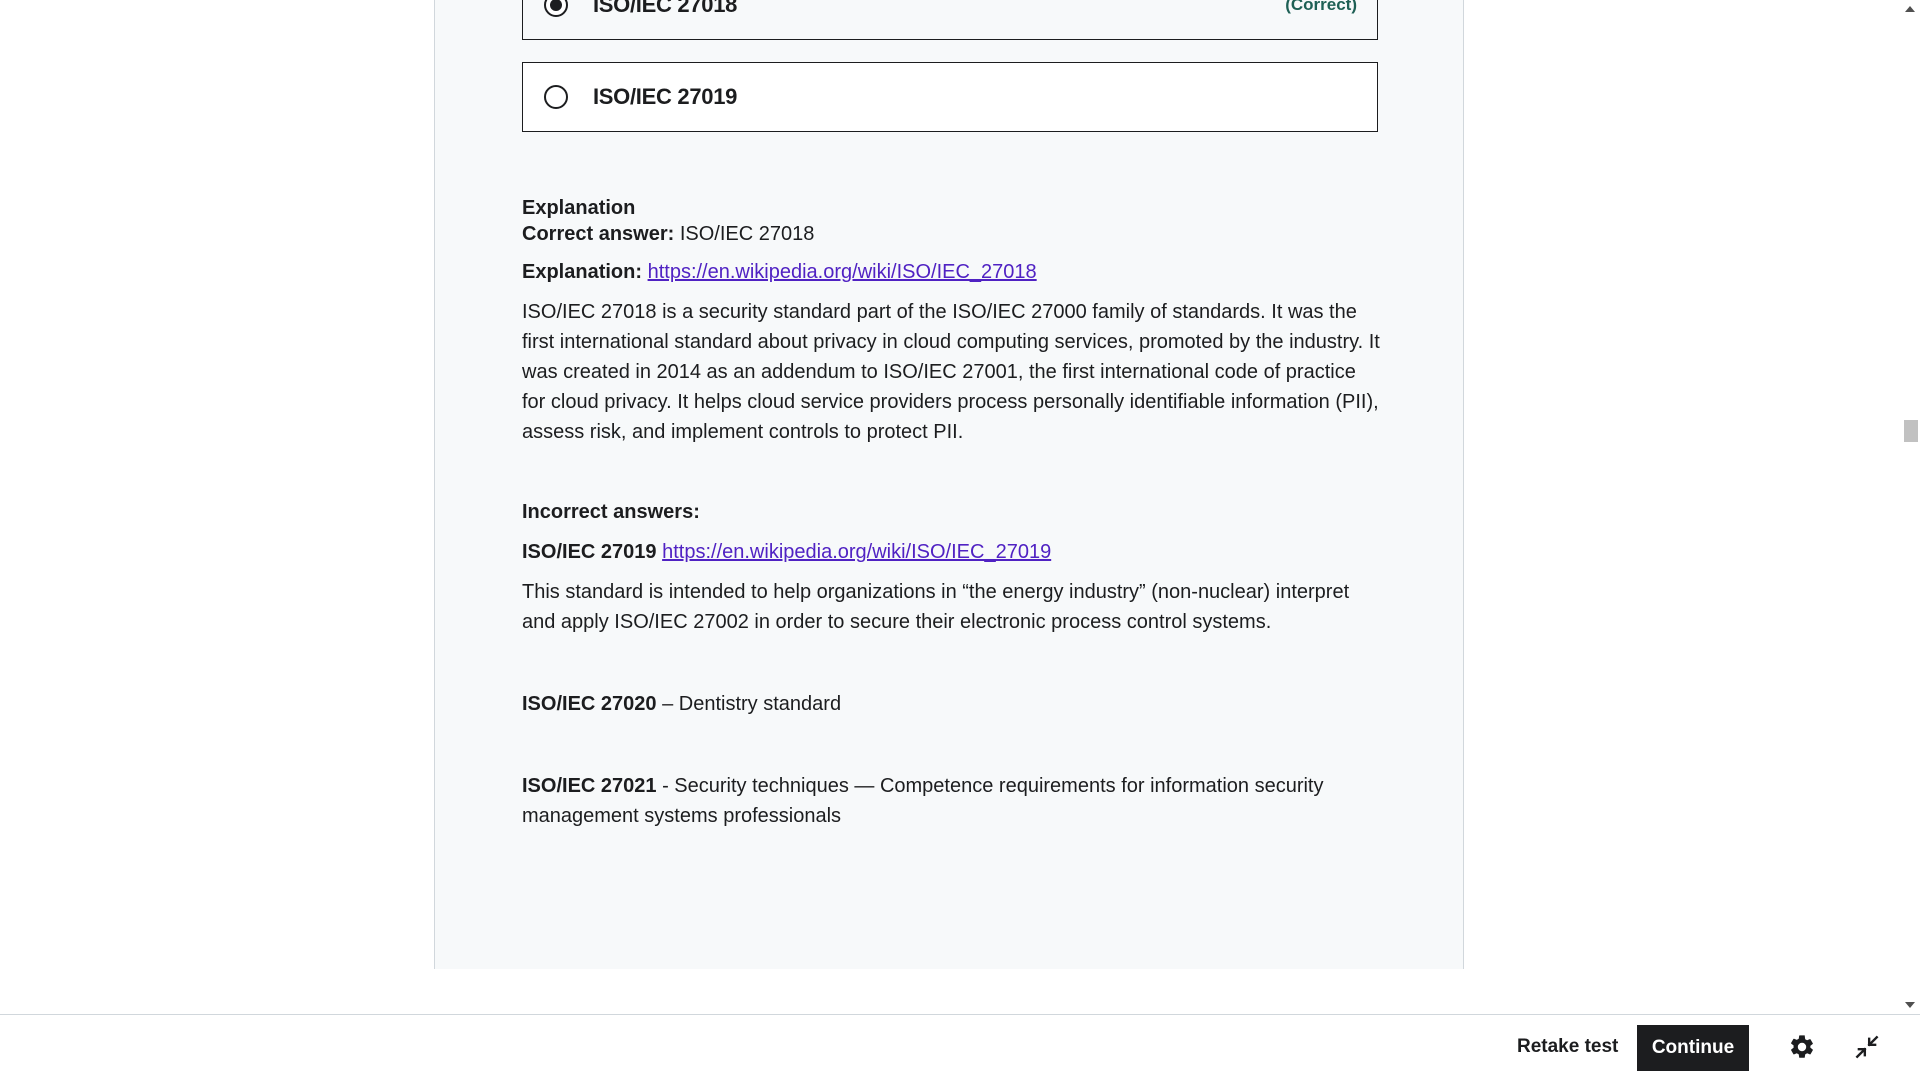 The height and width of the screenshot is (1080, 1920). Describe the element at coordinates (960, 1047) in the screenshot. I see `bottom-action-bar: Retake test Continue` at that location.